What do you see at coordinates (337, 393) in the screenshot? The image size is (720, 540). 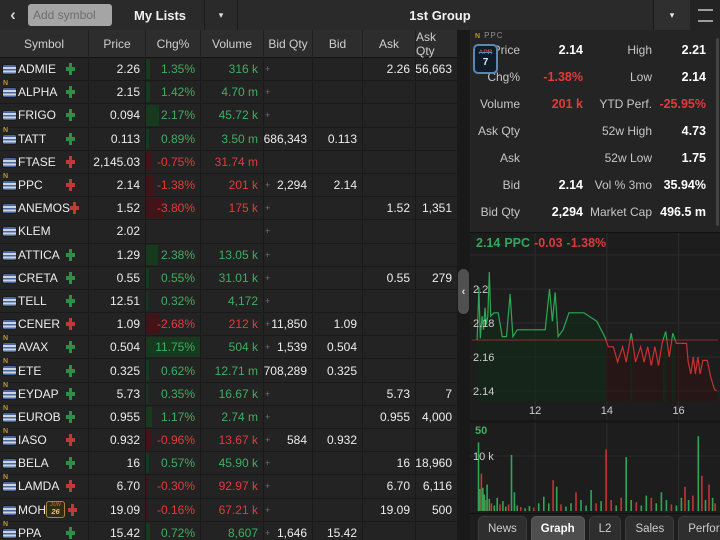 I see `bid-cell` at bounding box center [337, 393].